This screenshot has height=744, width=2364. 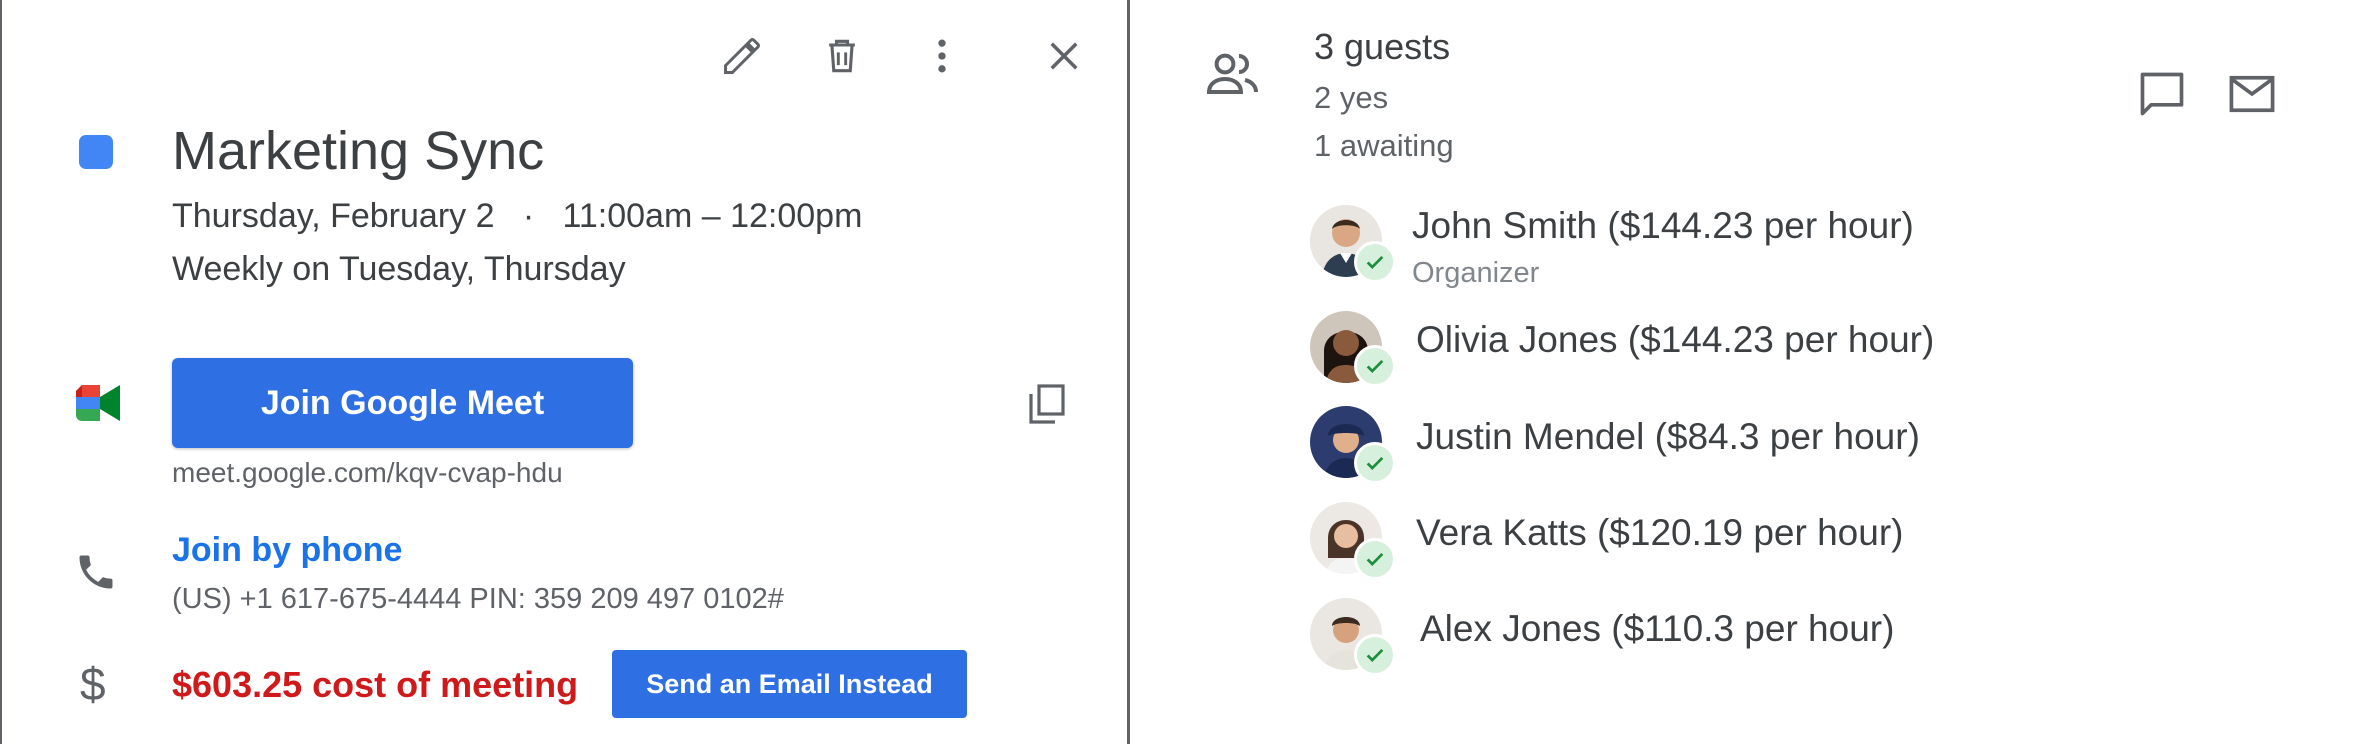 What do you see at coordinates (1668, 436) in the screenshot?
I see `guest-name: Justin Mendel ($84.3 per hour)` at bounding box center [1668, 436].